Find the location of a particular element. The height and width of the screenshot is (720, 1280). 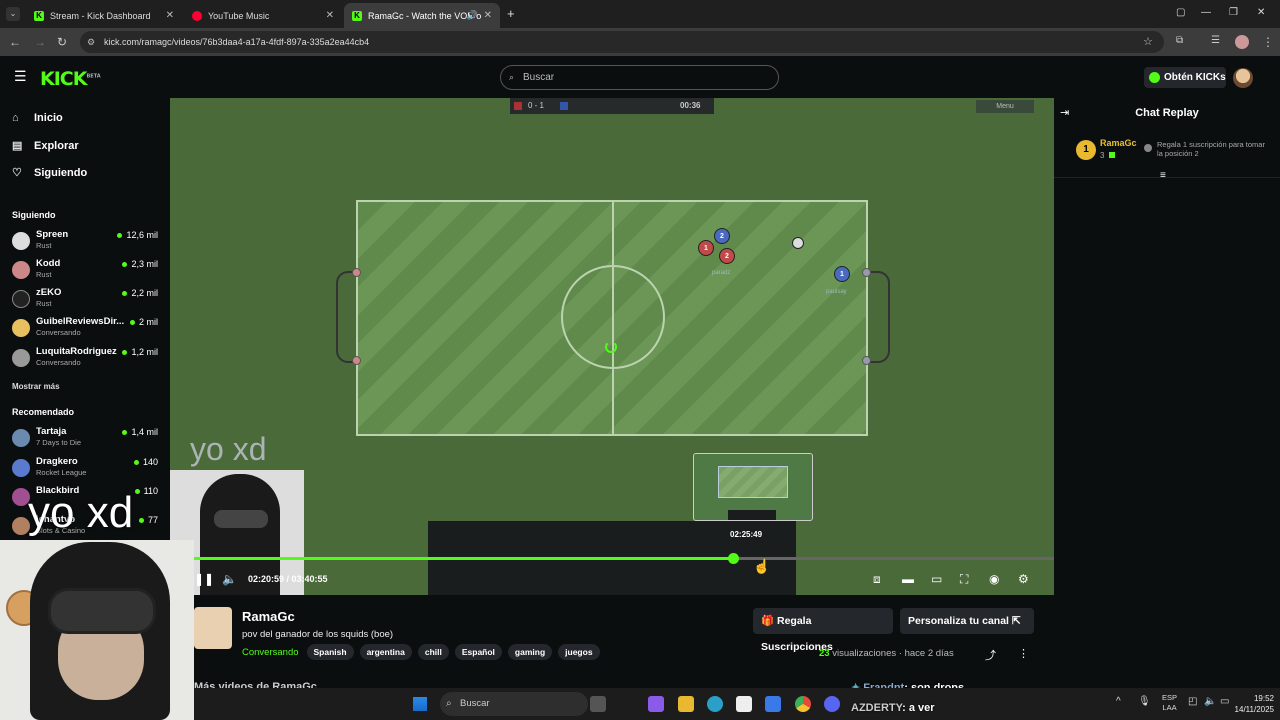

maximize-button: ❐ is located at coordinates (1233, 12).